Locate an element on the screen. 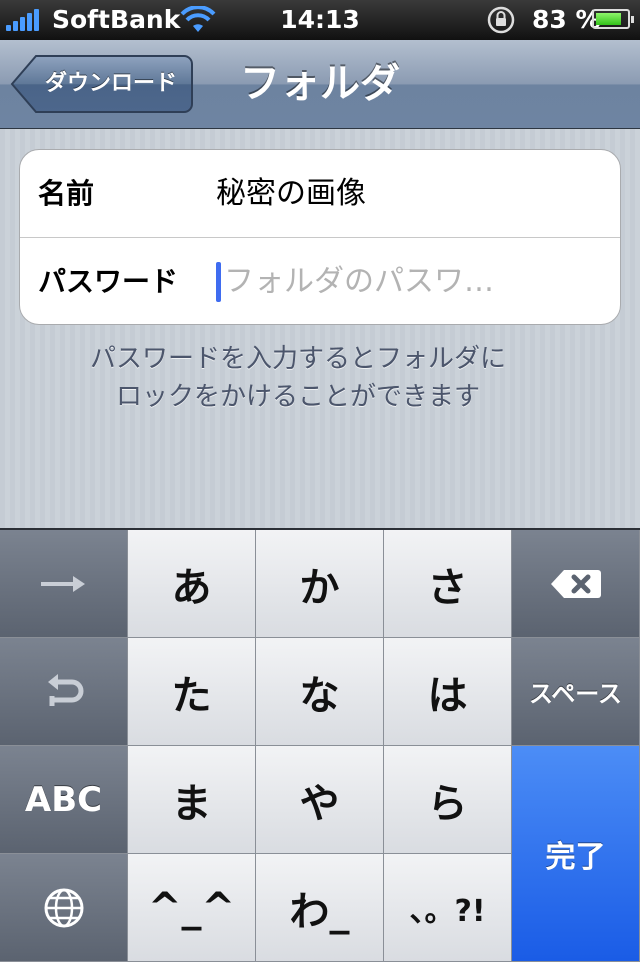  battery-percent: 83 % is located at coordinates (566, 19).